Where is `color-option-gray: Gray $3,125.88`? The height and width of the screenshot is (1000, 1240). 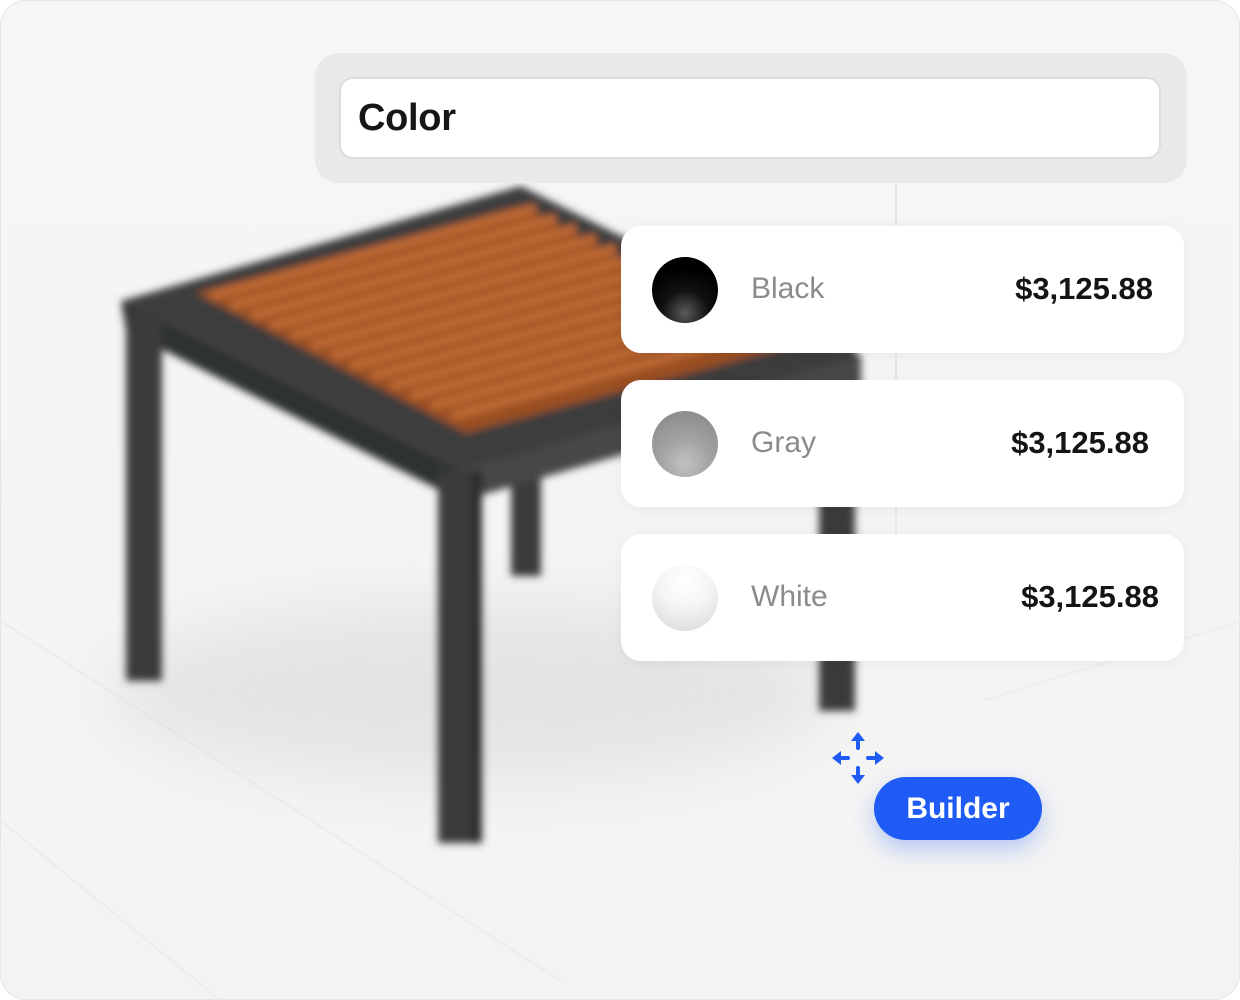
color-option-gray: Gray $3,125.88 is located at coordinates (902, 443).